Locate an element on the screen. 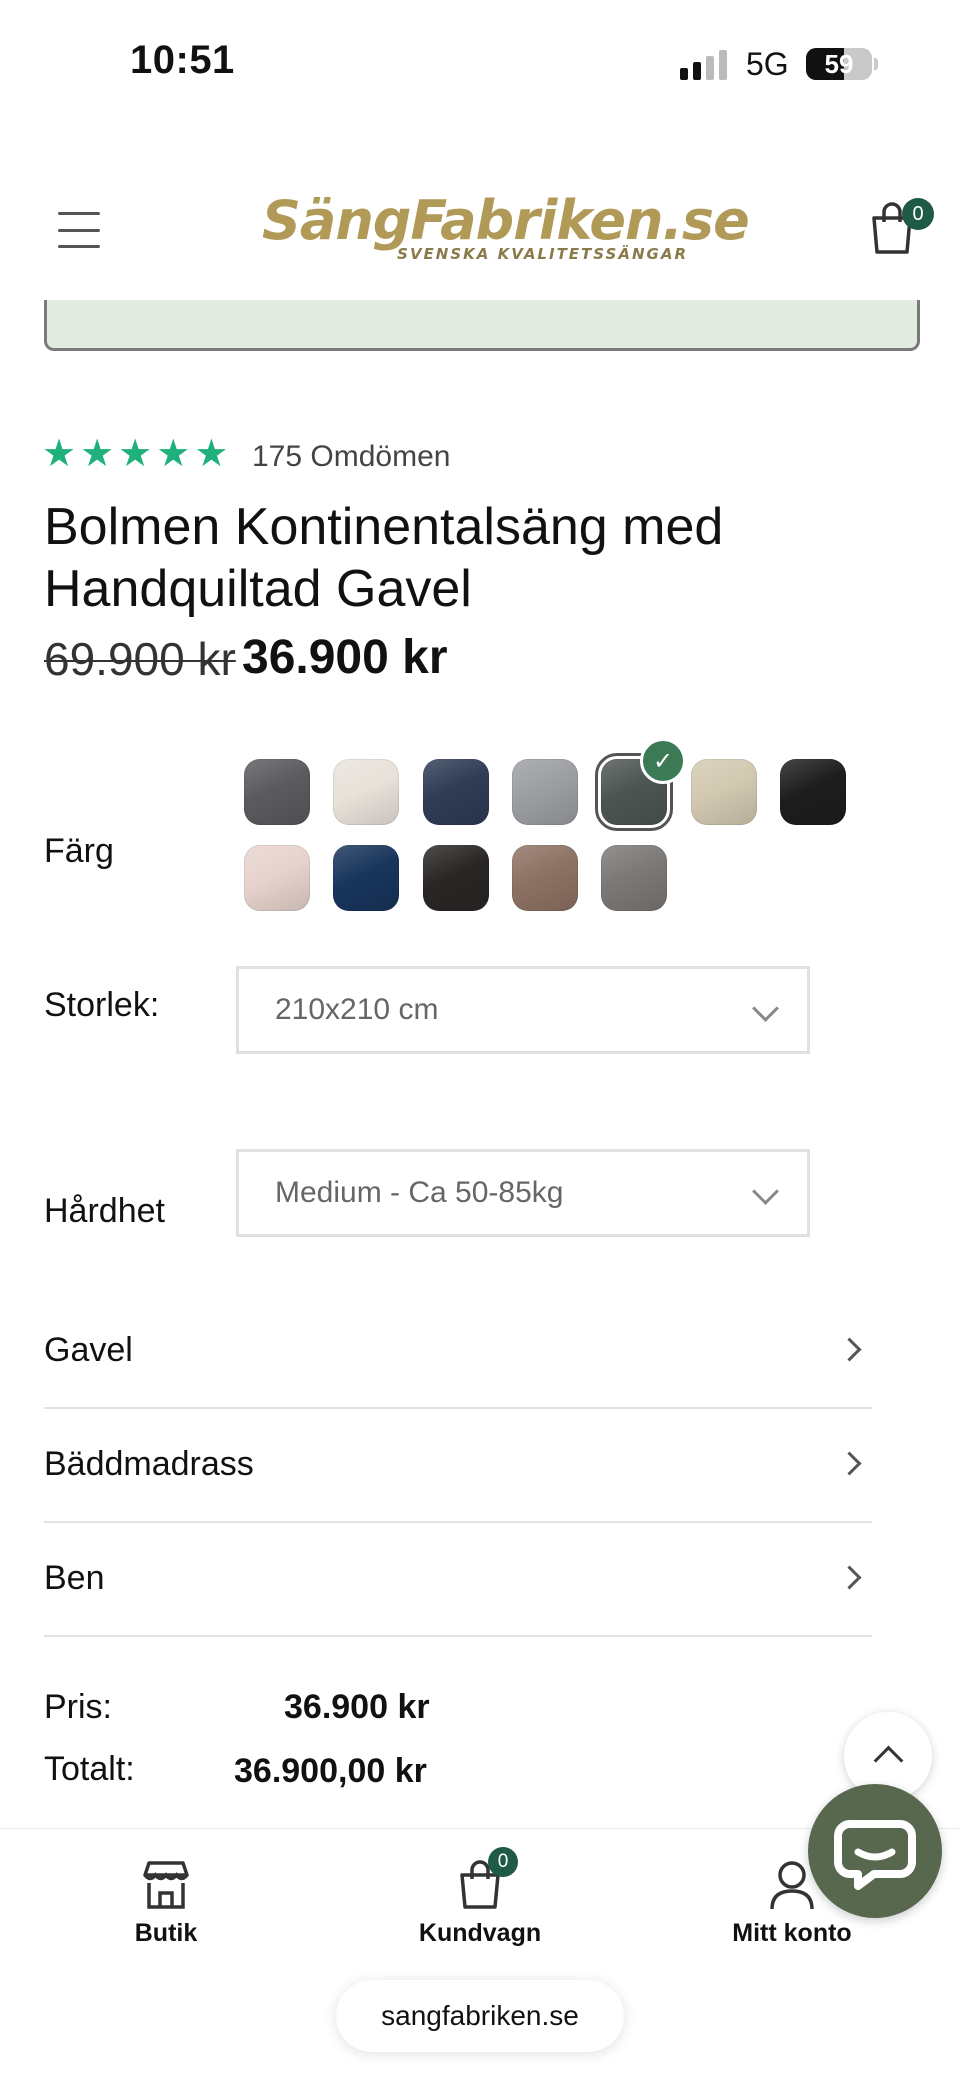  accordion-baddmadrass: Bäddmadrass is located at coordinates (458, 1466).